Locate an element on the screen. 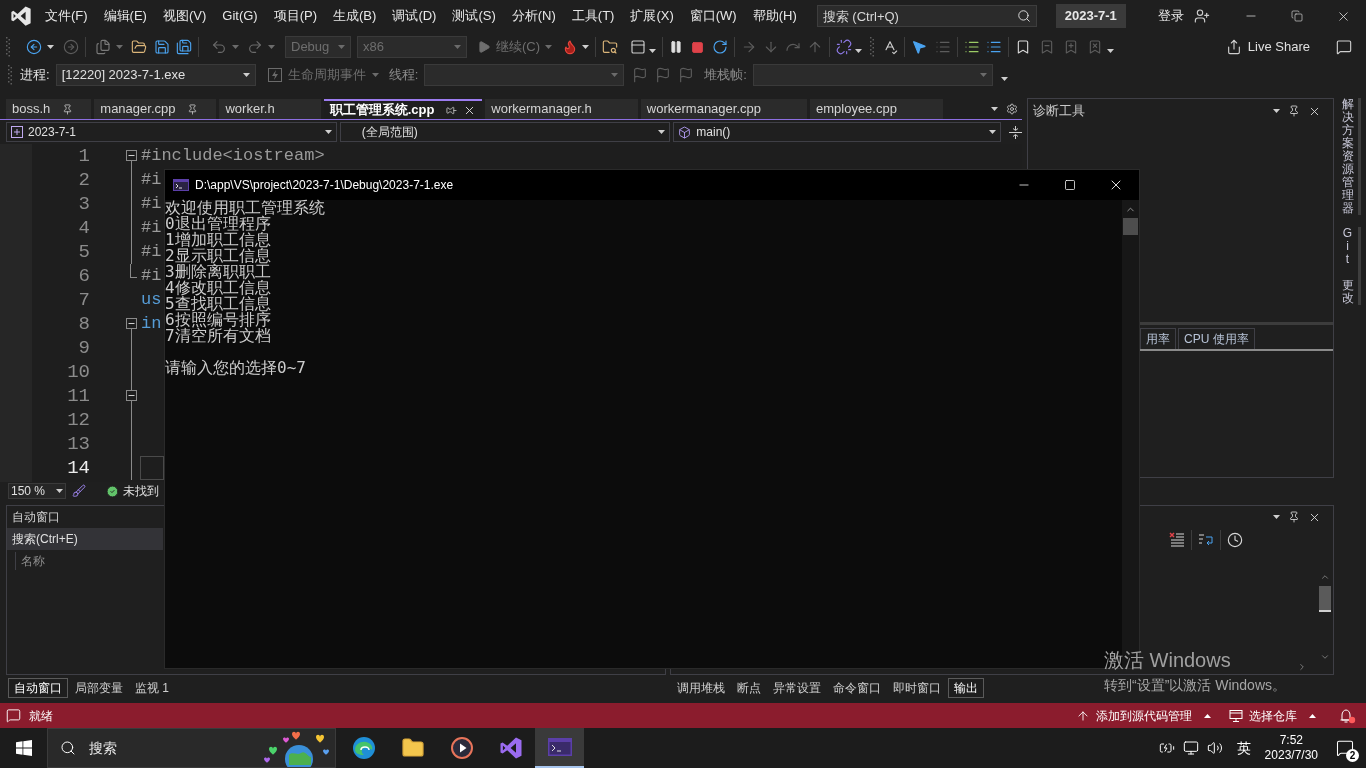 This screenshot has width=1366, height=768. speech-bubble-icon is located at coordinates (1344, 47).